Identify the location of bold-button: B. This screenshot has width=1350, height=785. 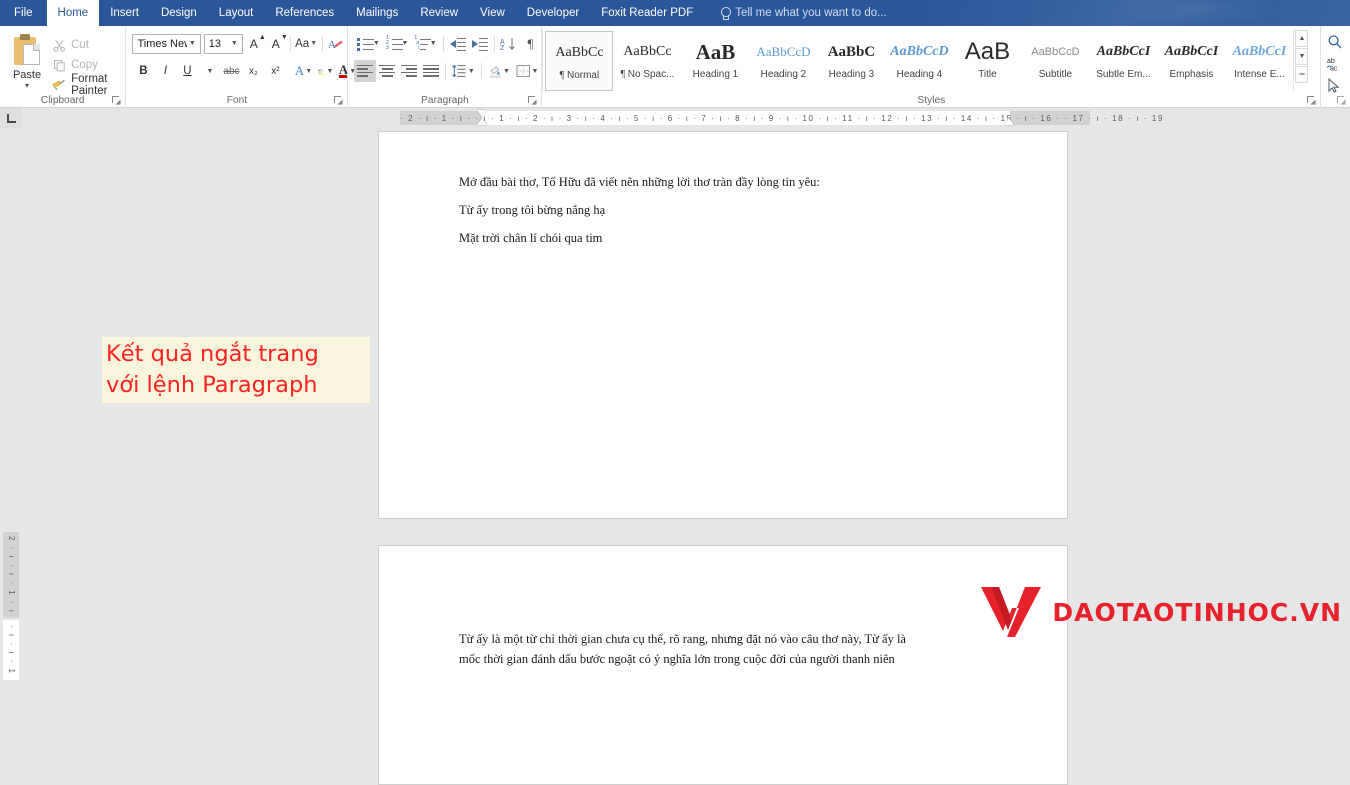
(143, 71).